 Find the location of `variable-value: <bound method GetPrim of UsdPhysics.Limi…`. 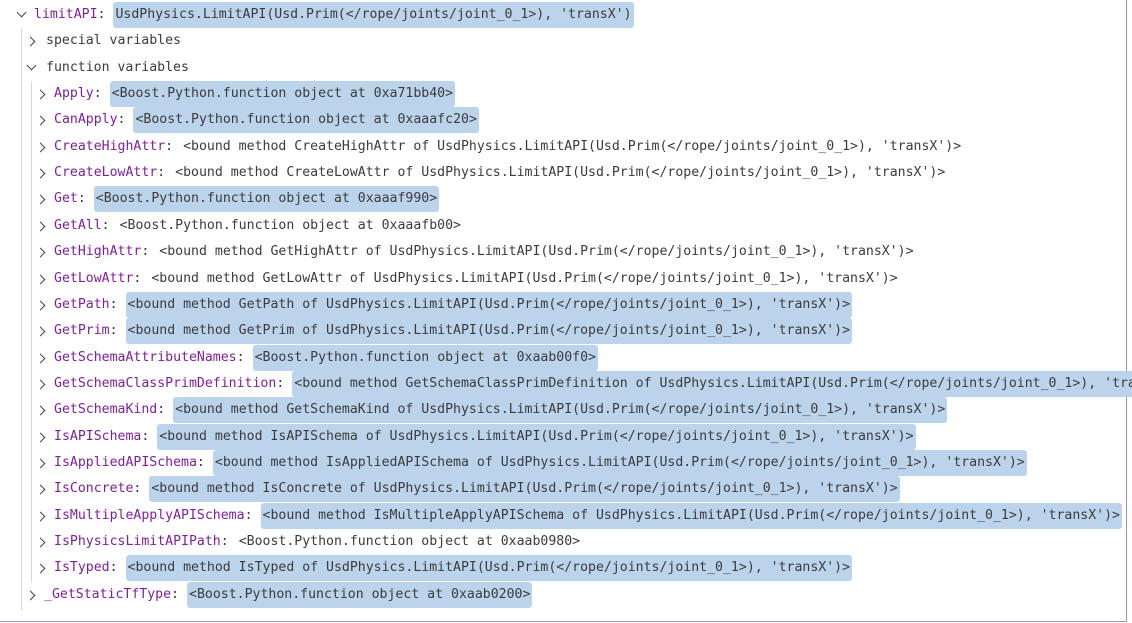

variable-value: <bound method GetPrim of UsdPhysics.Limi… is located at coordinates (489, 331).